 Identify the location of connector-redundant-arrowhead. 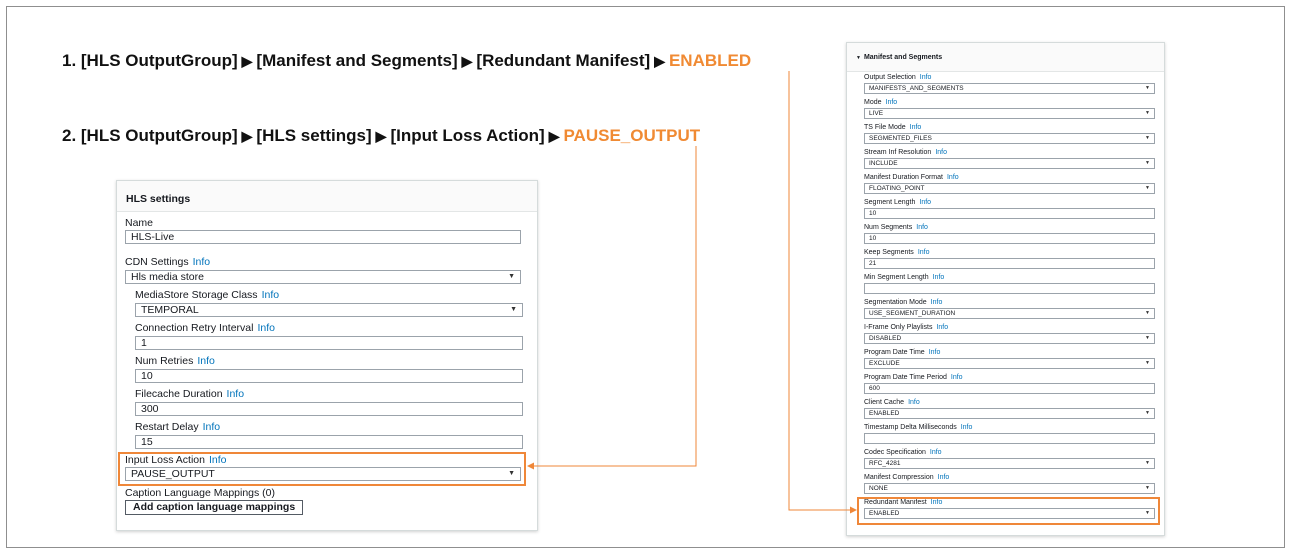
(853, 510).